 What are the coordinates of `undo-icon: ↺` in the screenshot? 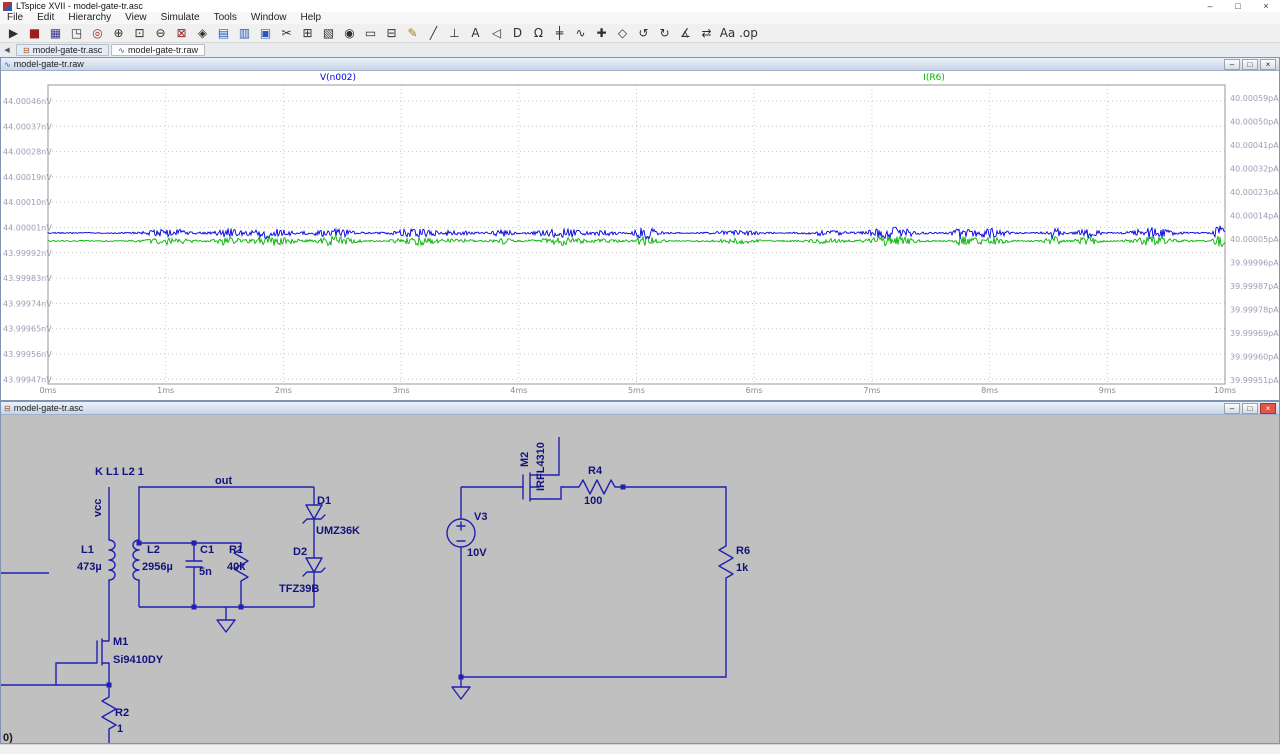 It's located at (643, 33).